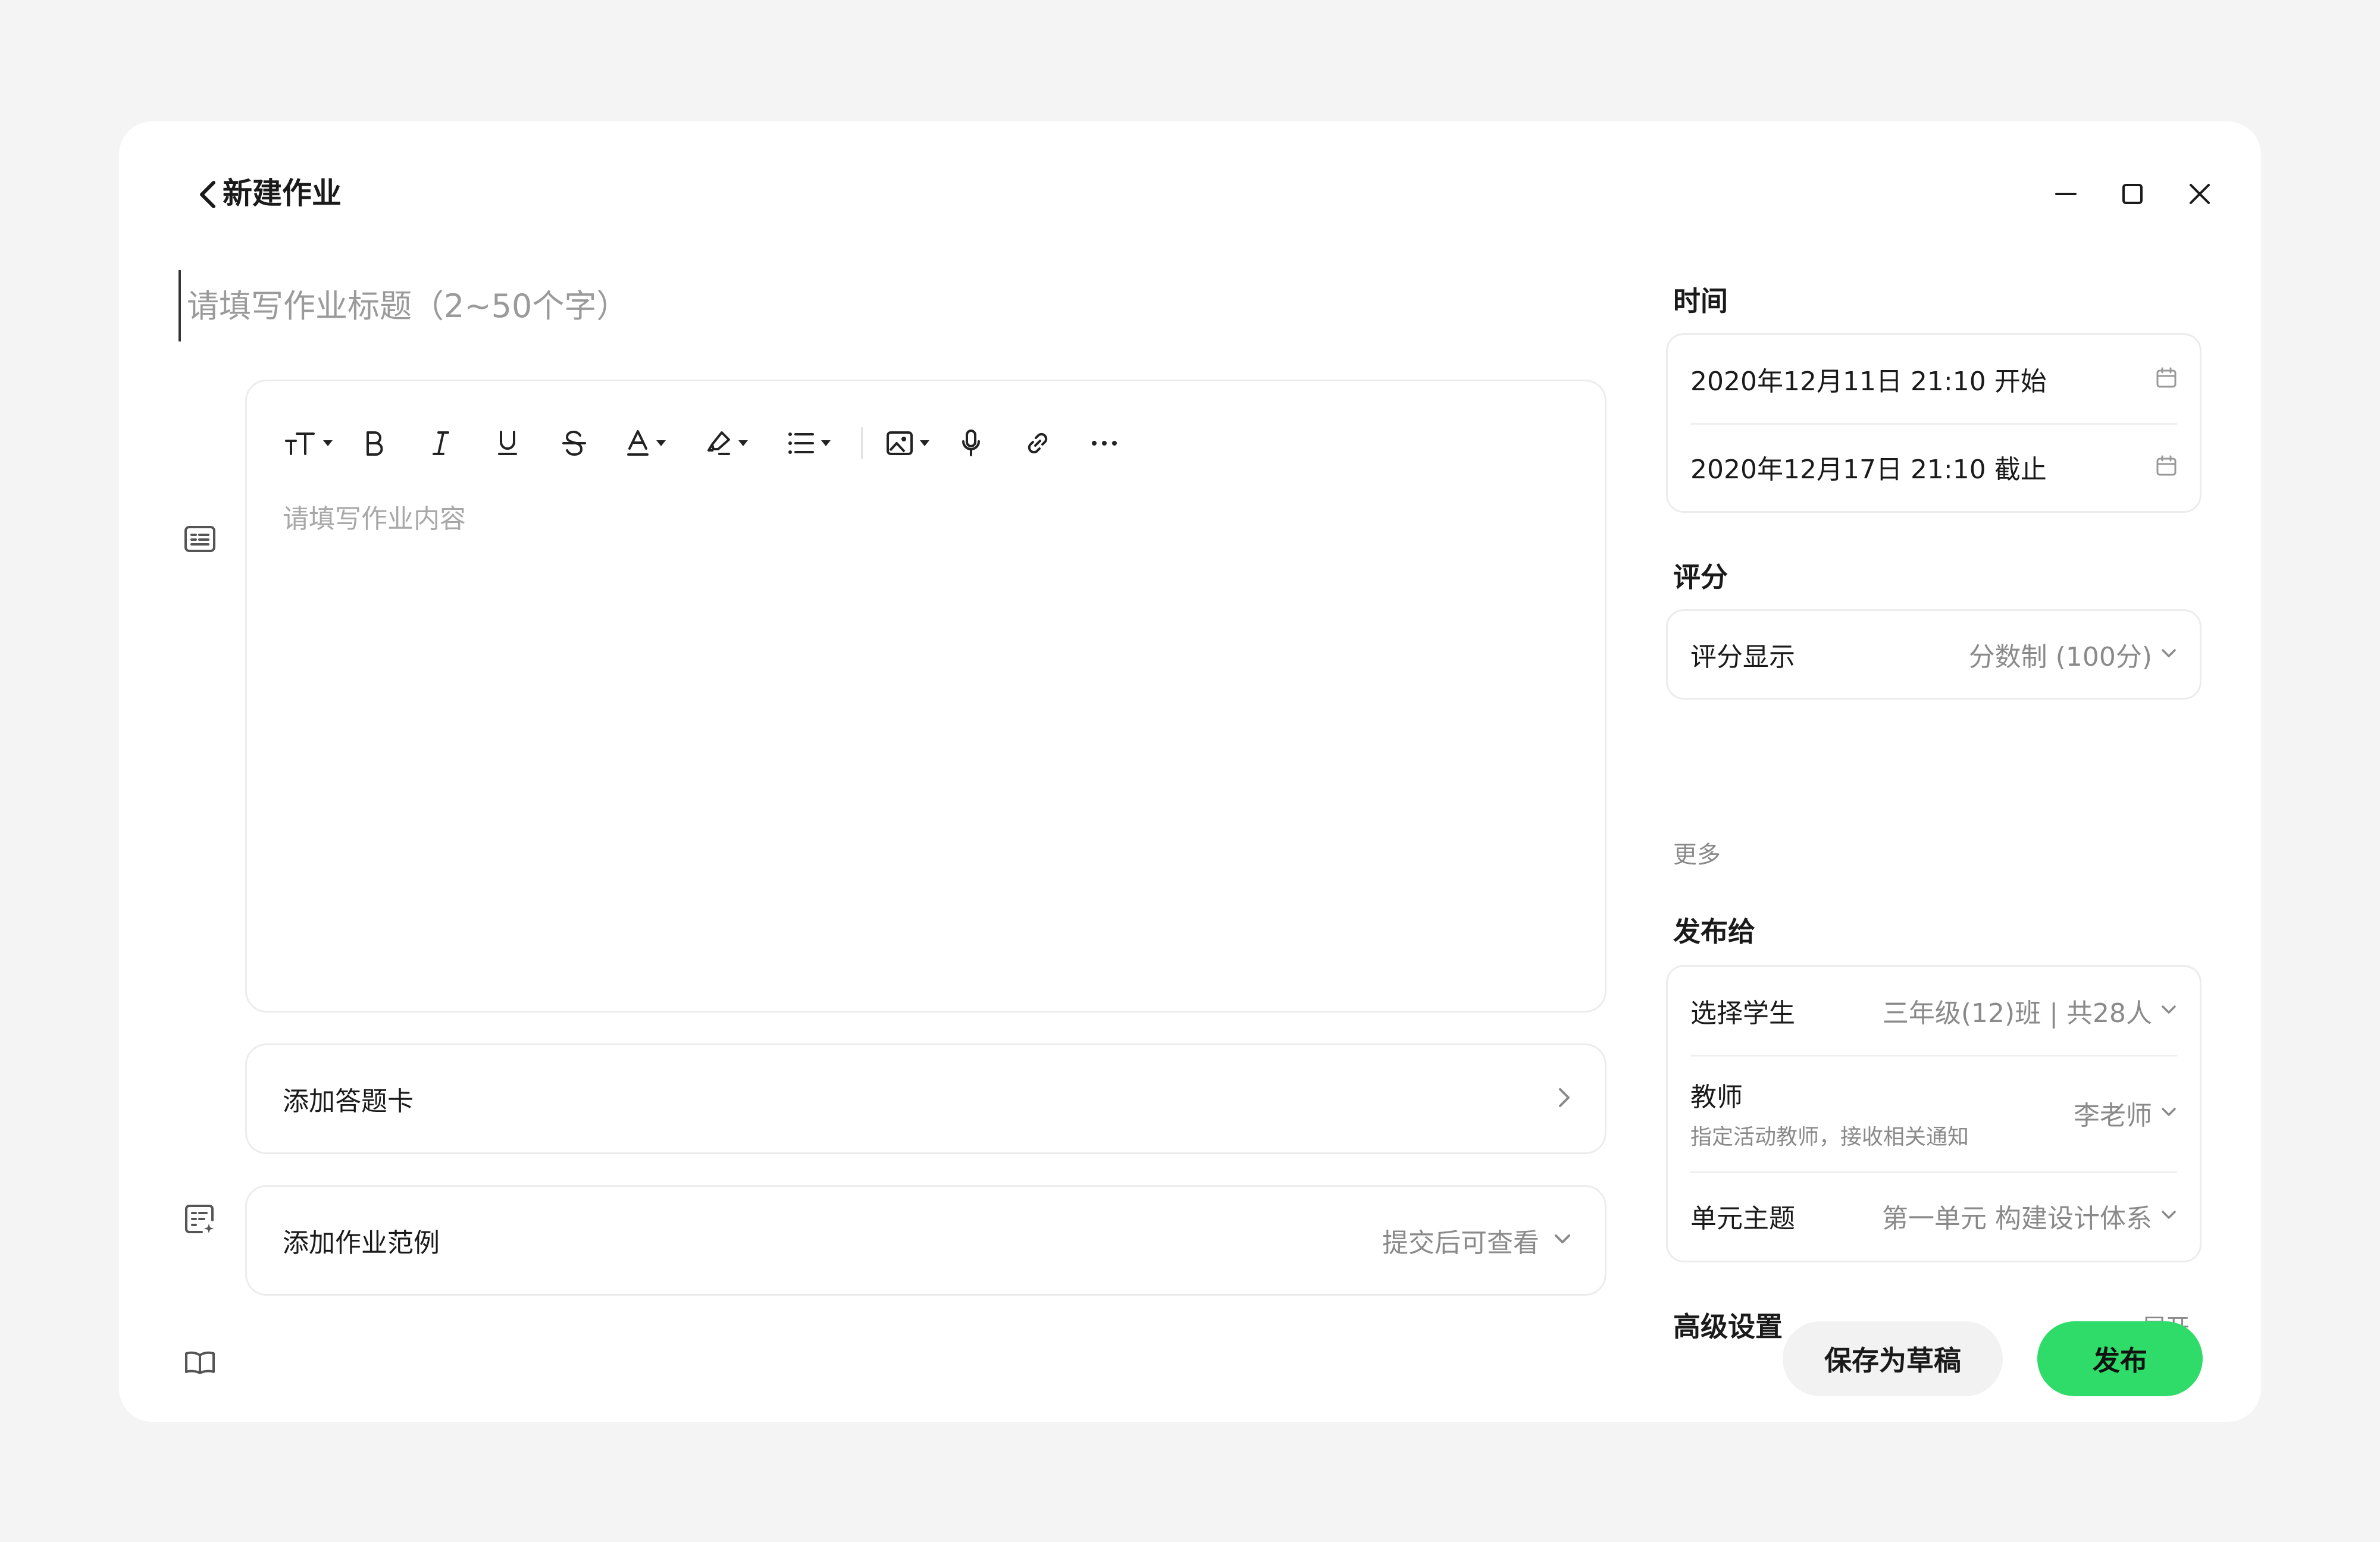  What do you see at coordinates (1829, 1137) in the screenshot?
I see `teacher-hint: 指定活动教师，接收相关通知` at bounding box center [1829, 1137].